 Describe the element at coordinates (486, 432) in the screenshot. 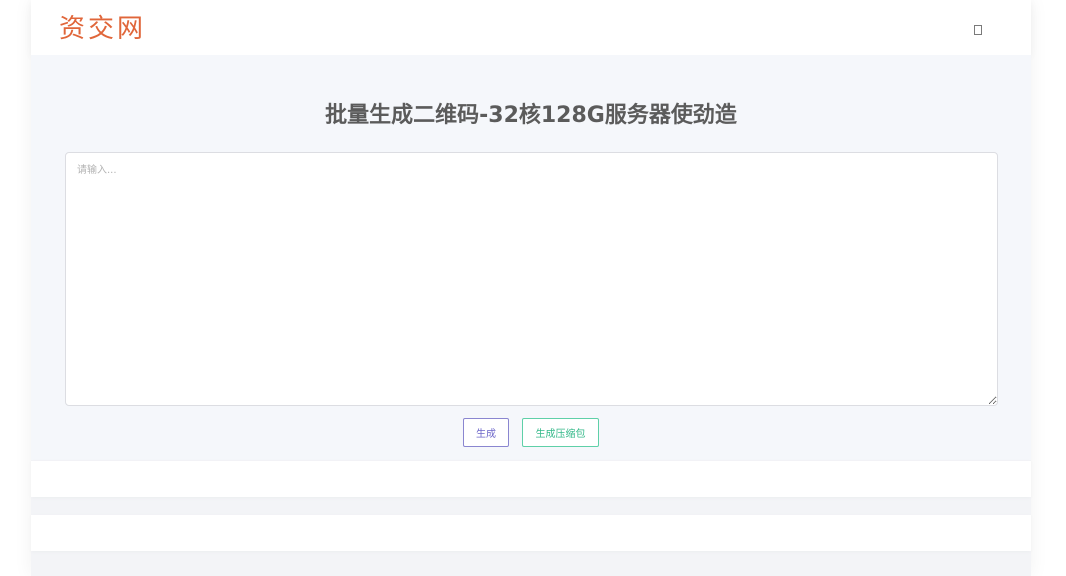

I see `generate-button: 生成` at that location.